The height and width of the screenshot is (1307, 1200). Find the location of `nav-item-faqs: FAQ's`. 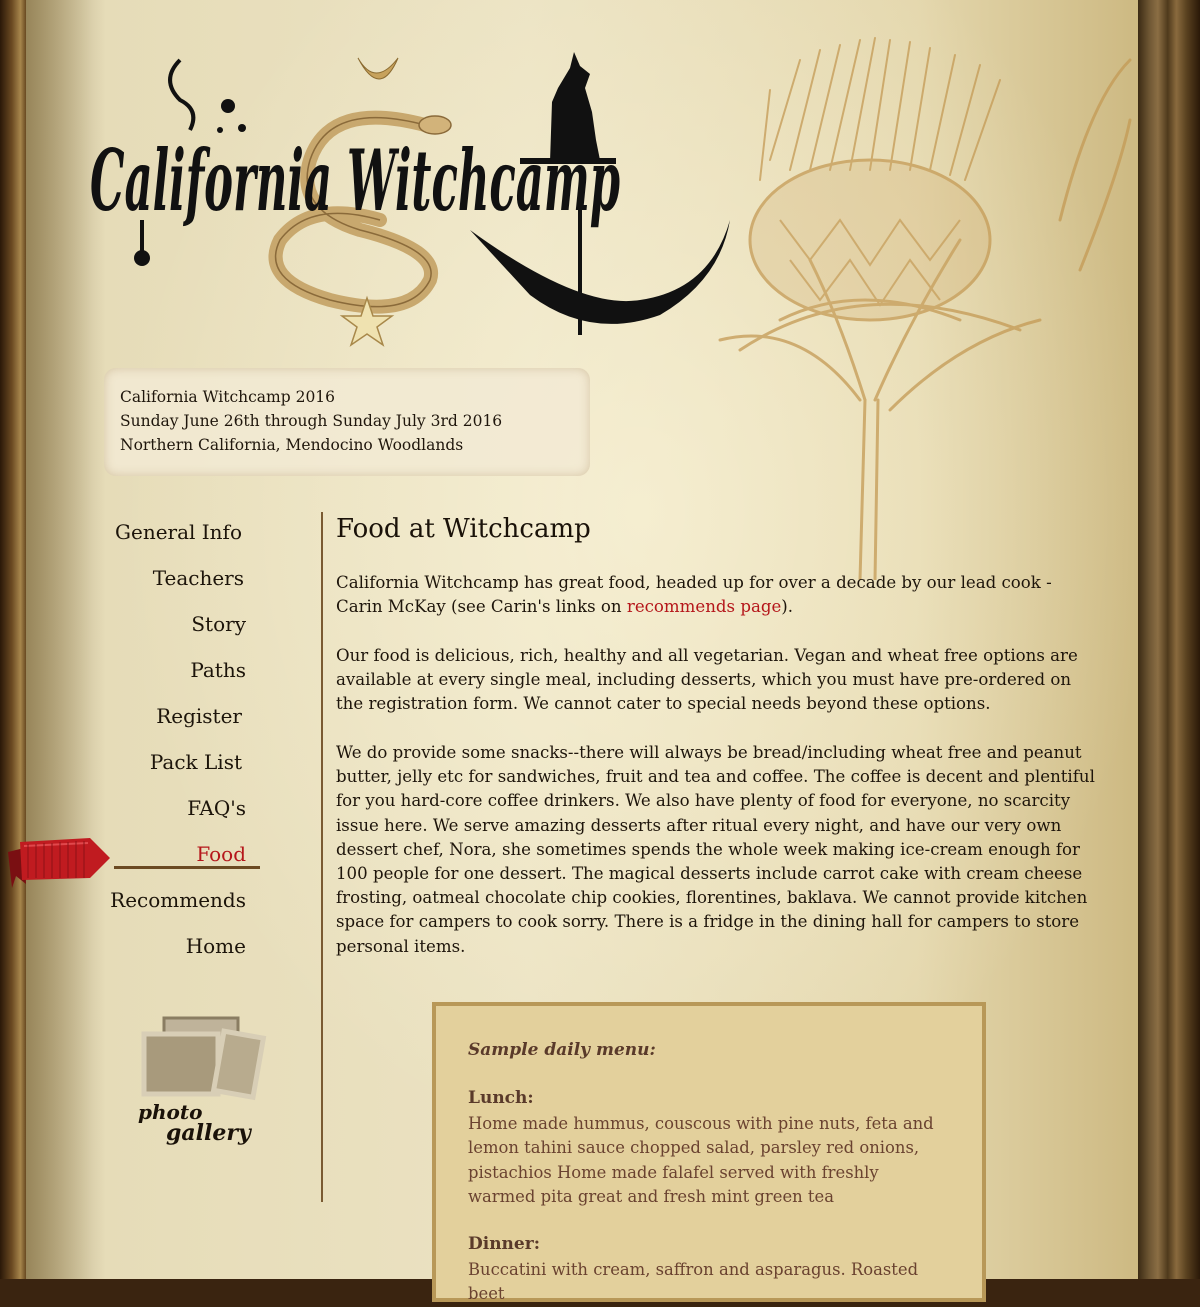

nav-item-faqs: FAQ's is located at coordinates (216, 808).